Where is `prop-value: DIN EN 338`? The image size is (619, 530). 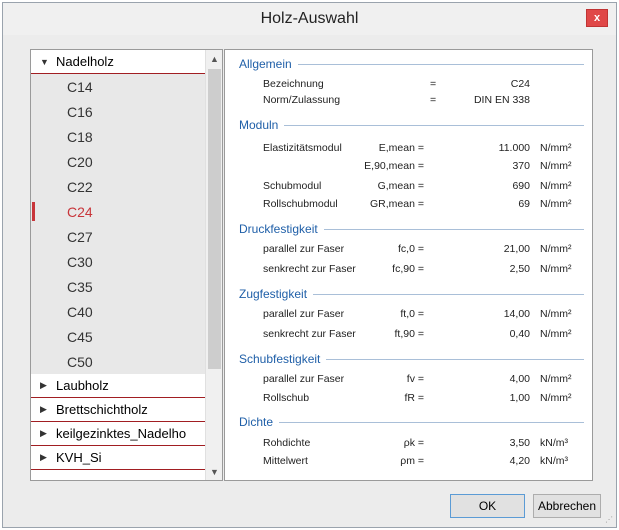
prop-value: DIN EN 338 is located at coordinates (501, 100).